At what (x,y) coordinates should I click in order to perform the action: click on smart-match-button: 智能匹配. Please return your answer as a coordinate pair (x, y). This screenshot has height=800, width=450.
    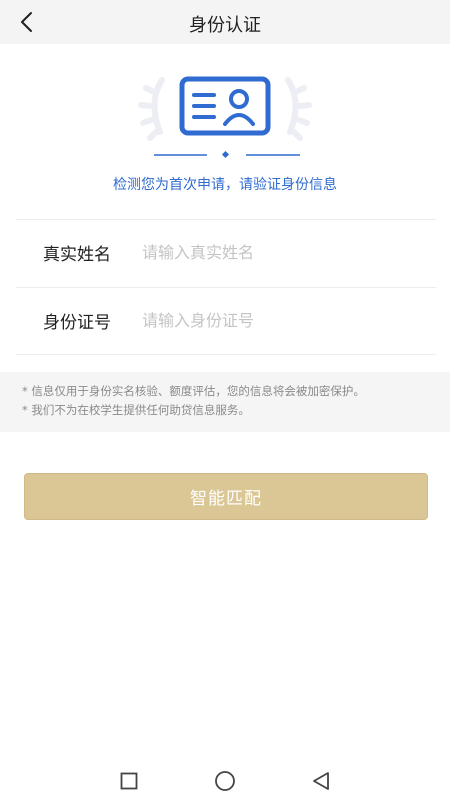
    Looking at the image, I should click on (226, 496).